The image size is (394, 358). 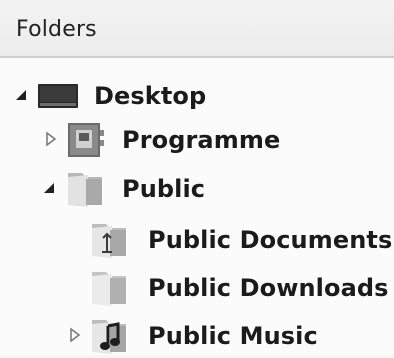 I want to click on programs-folder-icon, so click(x=86, y=140).